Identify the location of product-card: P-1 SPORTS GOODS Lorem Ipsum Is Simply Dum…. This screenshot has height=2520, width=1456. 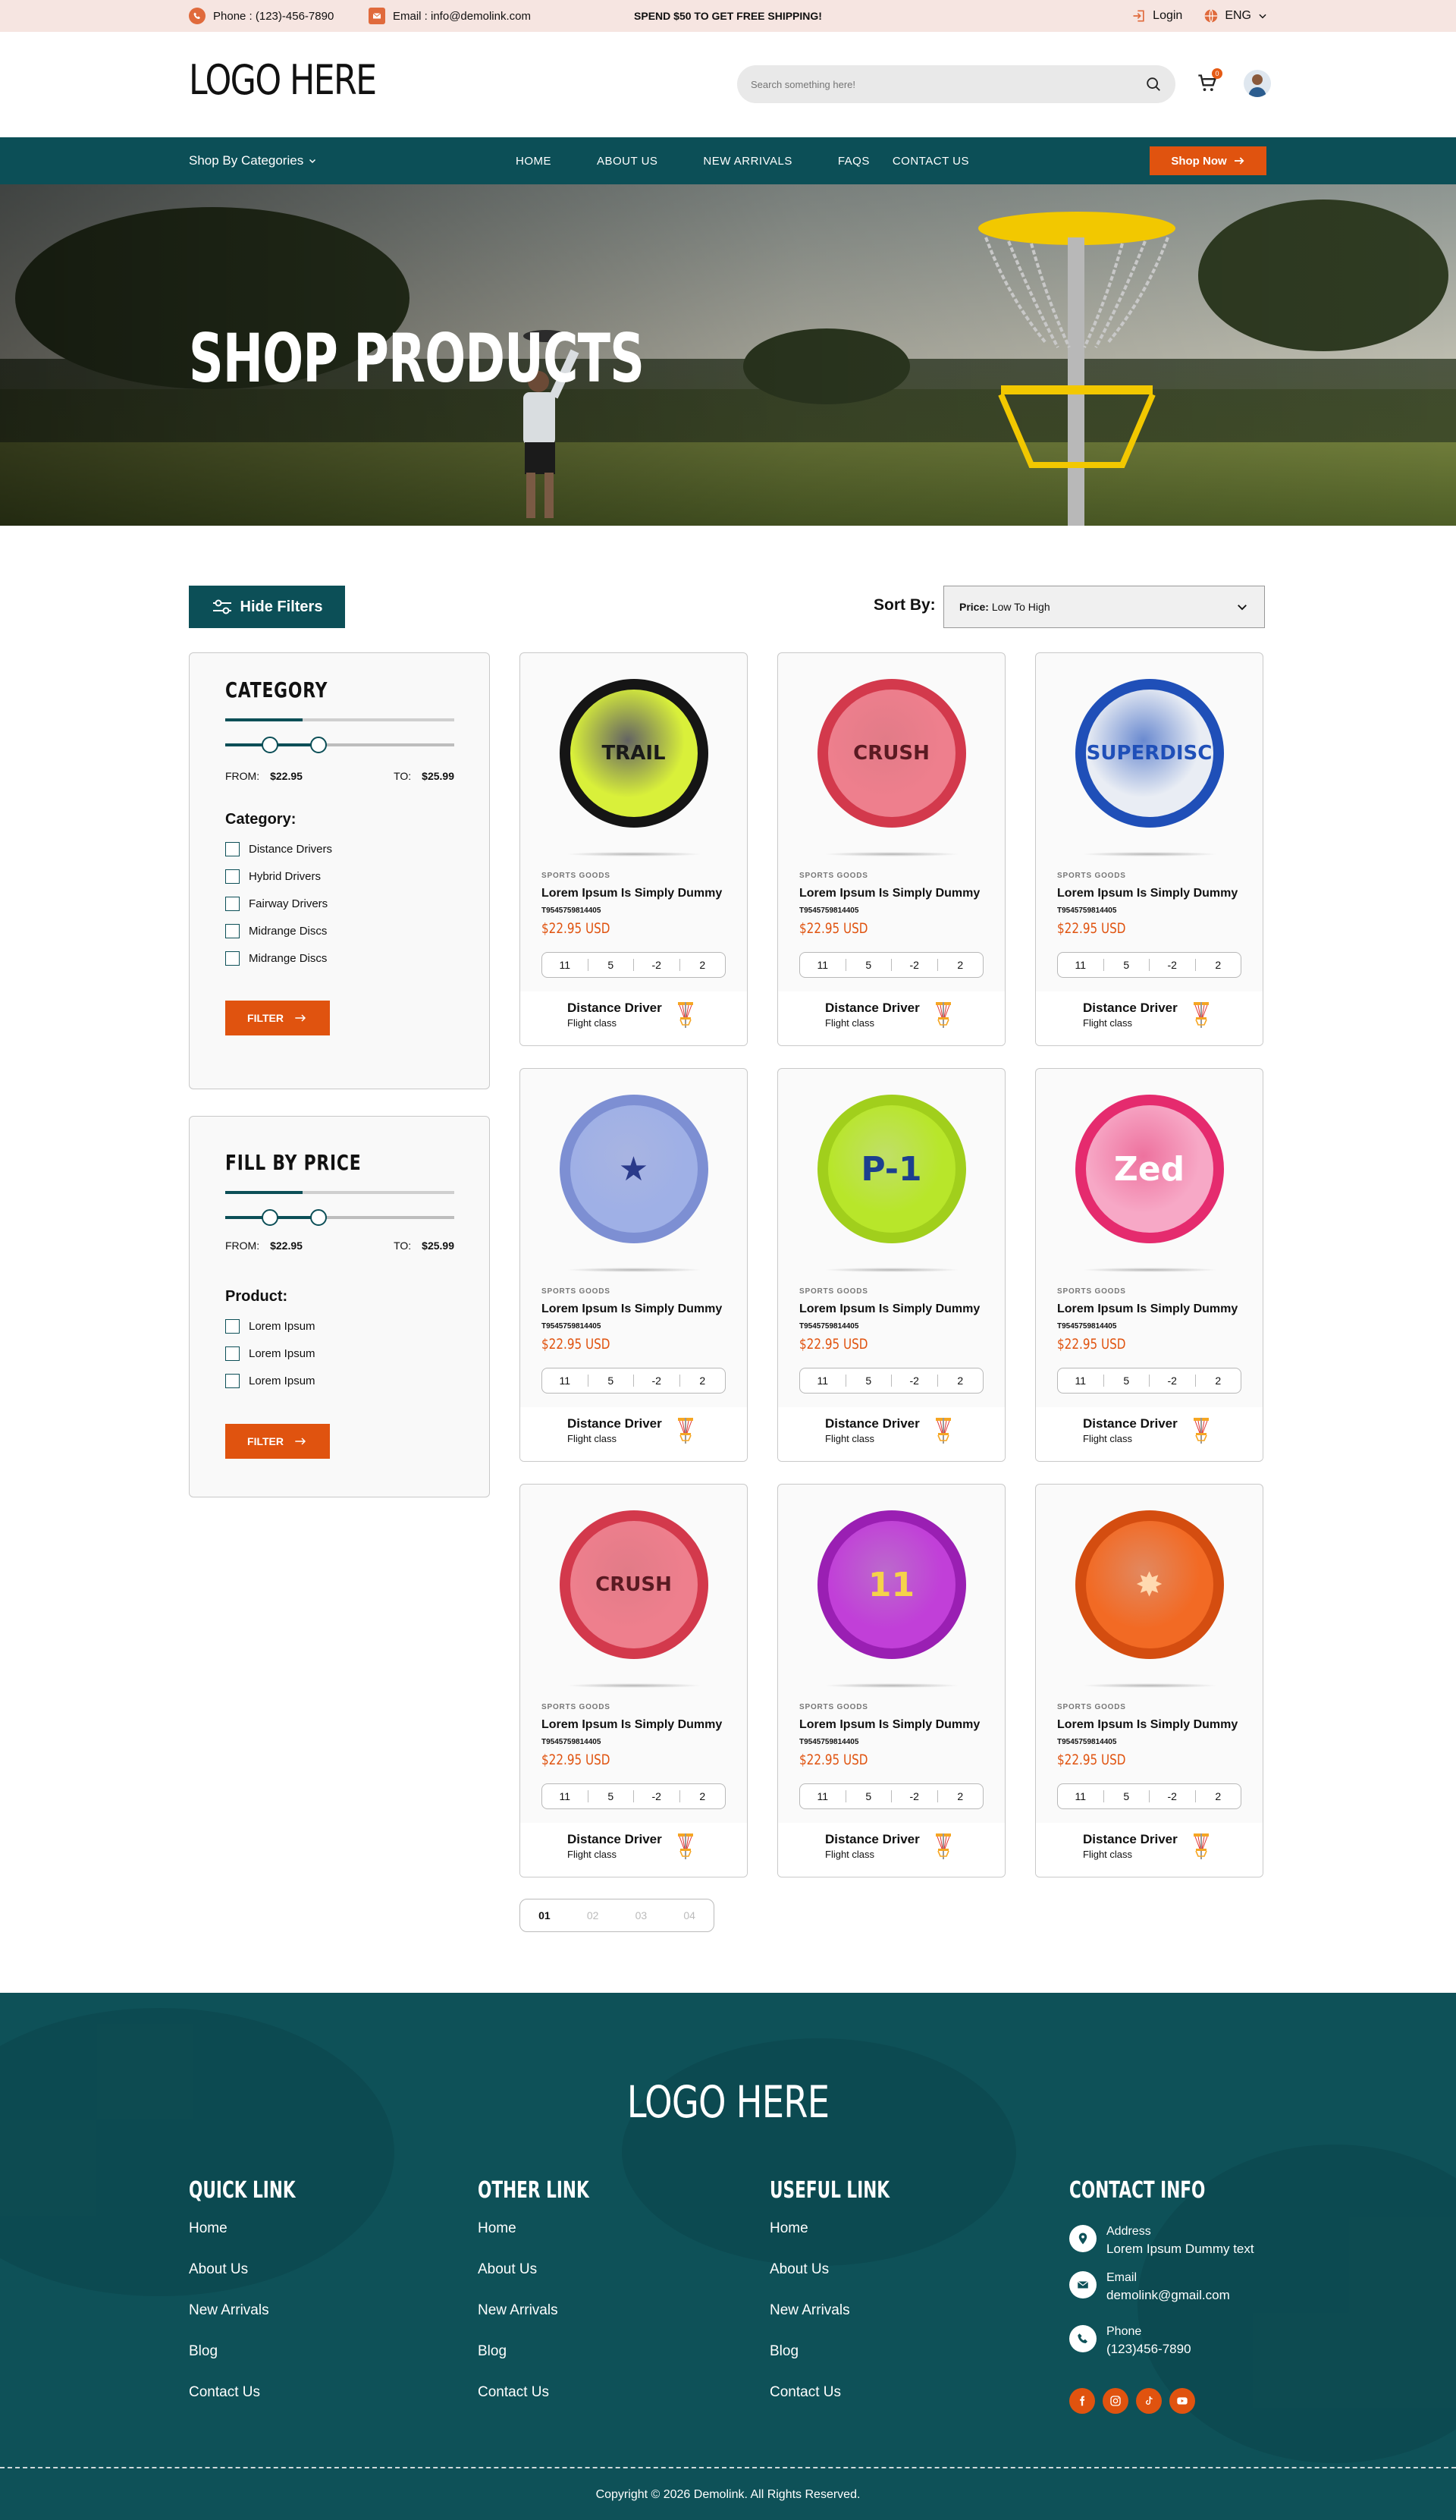
(891, 1265).